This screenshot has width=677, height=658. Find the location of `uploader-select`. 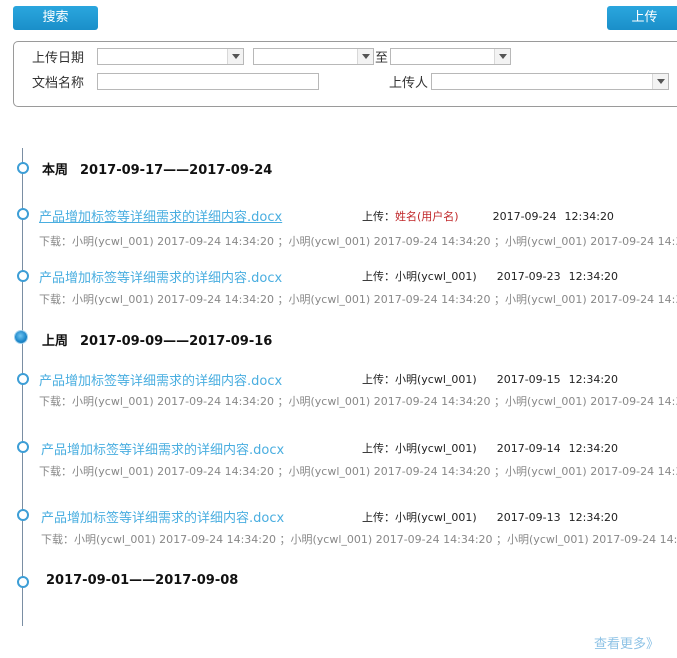

uploader-select is located at coordinates (550, 81).